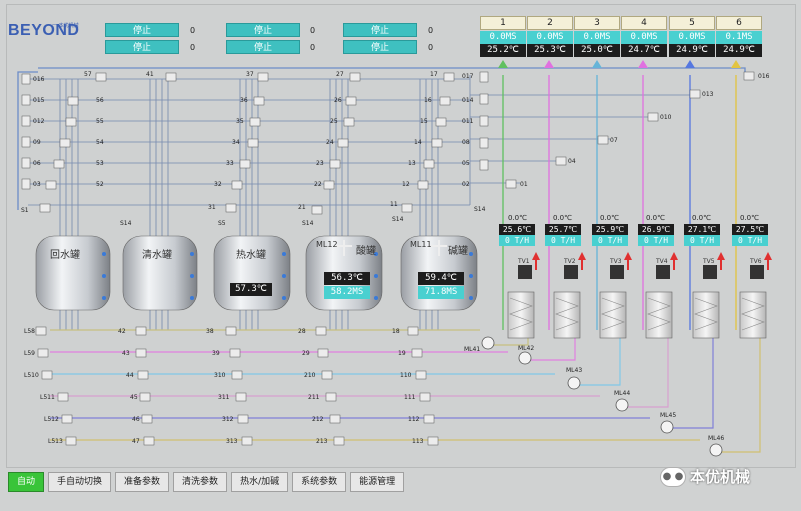  Describe the element at coordinates (701, 218) in the screenshot. I see `line-5-top-temp: 0.0℃` at that location.